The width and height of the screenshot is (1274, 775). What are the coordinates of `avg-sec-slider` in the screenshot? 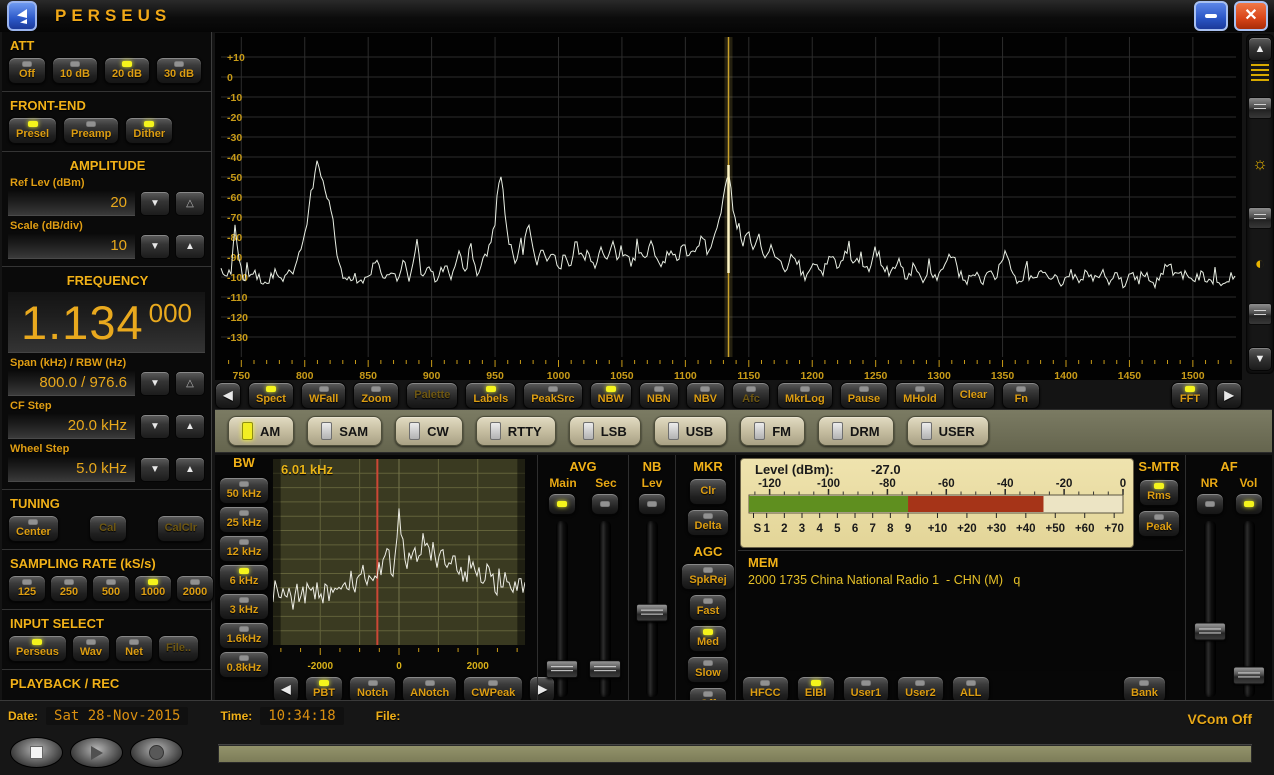 It's located at (604, 609).